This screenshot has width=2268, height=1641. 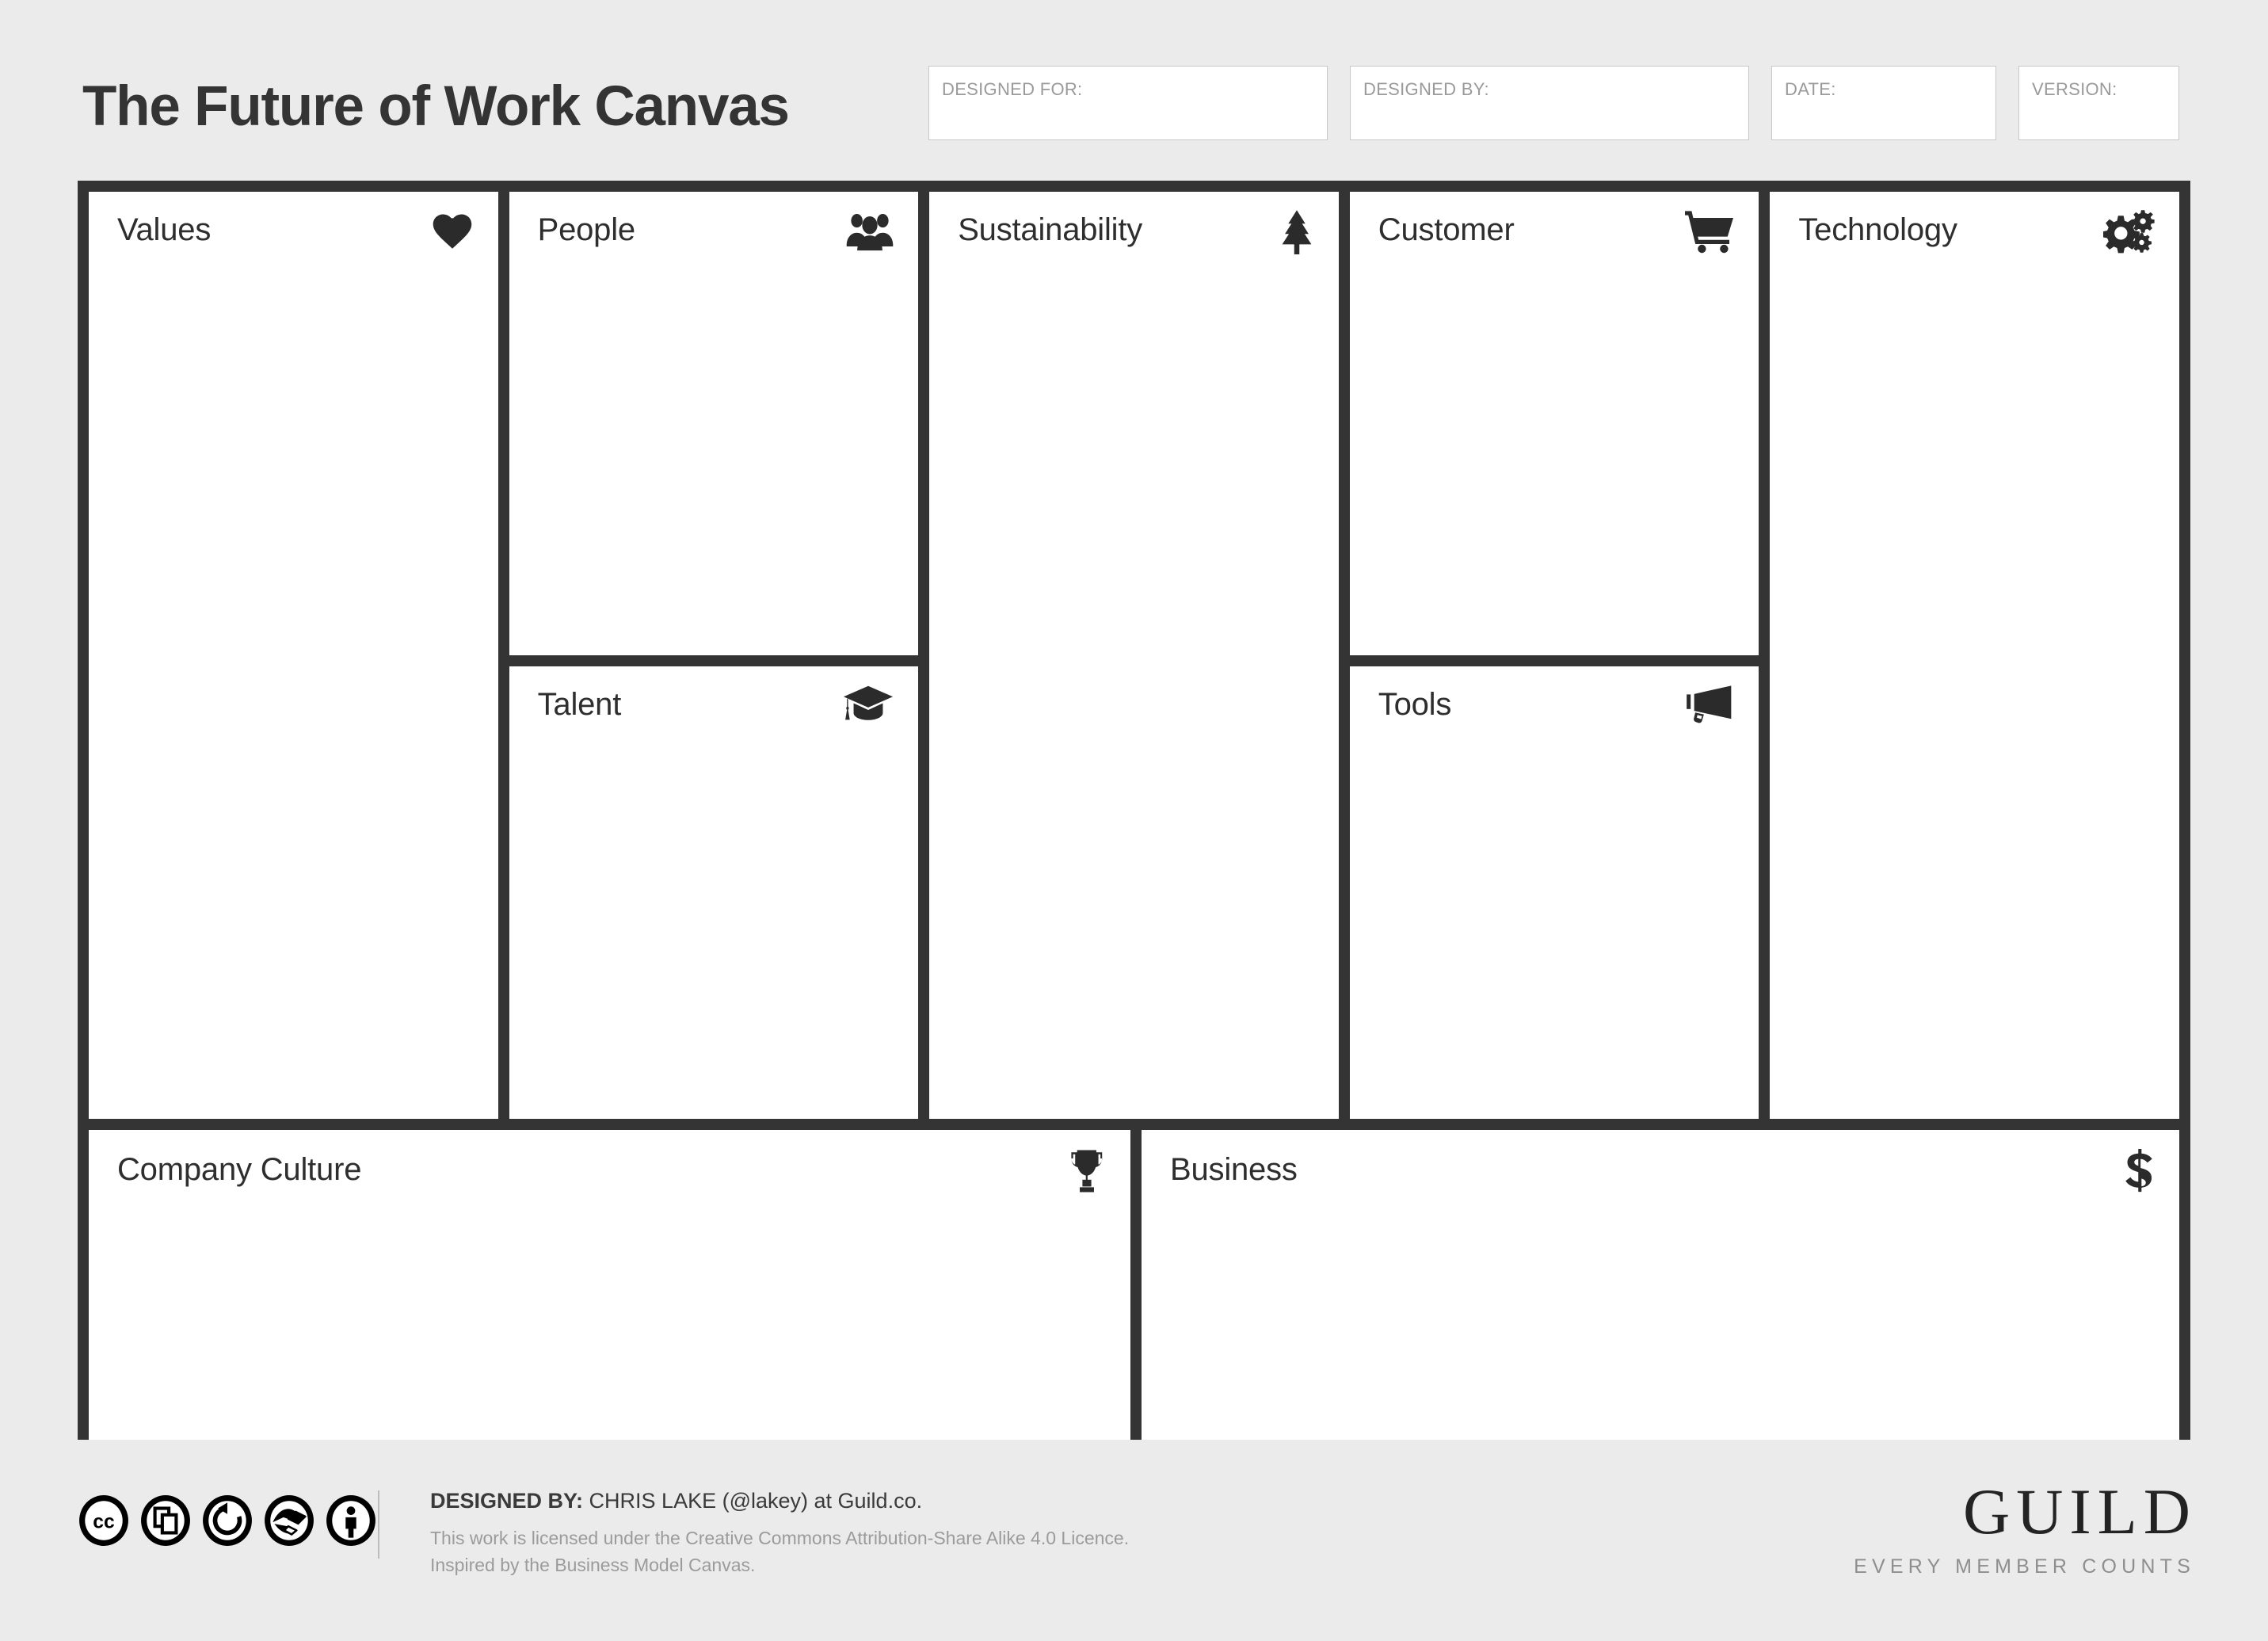 What do you see at coordinates (756, 1501) in the screenshot?
I see `designed-by-credit-value: CHRIS LAKE (@lakey) at Guild.co.` at bounding box center [756, 1501].